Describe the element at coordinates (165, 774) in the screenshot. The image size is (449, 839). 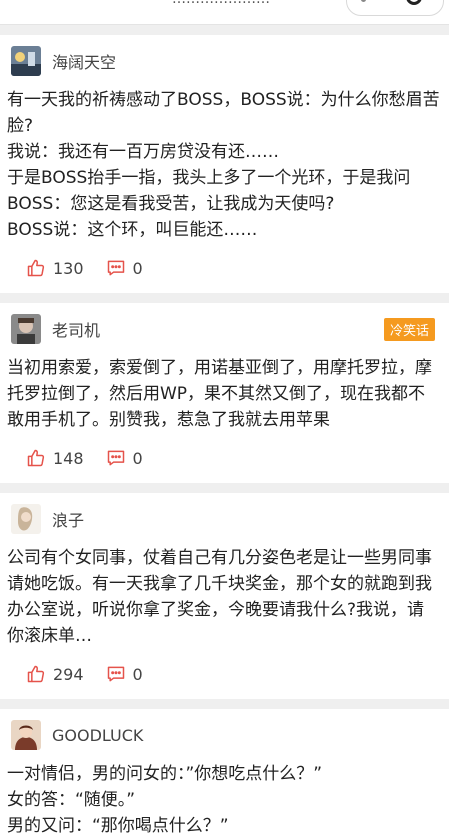
I see `post-line: 一对情侣，男的问女的：”你想吃点什么？”` at that location.